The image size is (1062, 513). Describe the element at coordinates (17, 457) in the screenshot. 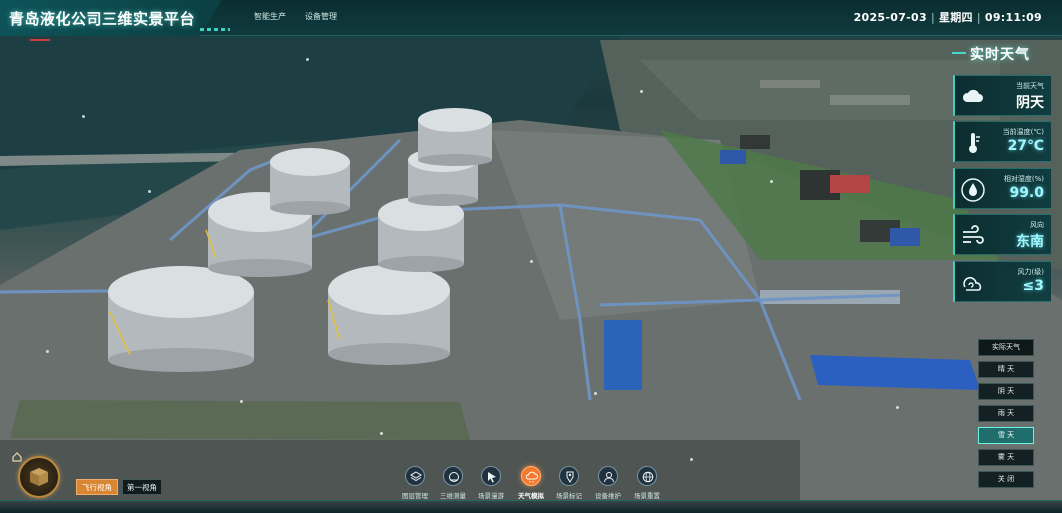

I see `home-icon` at that location.